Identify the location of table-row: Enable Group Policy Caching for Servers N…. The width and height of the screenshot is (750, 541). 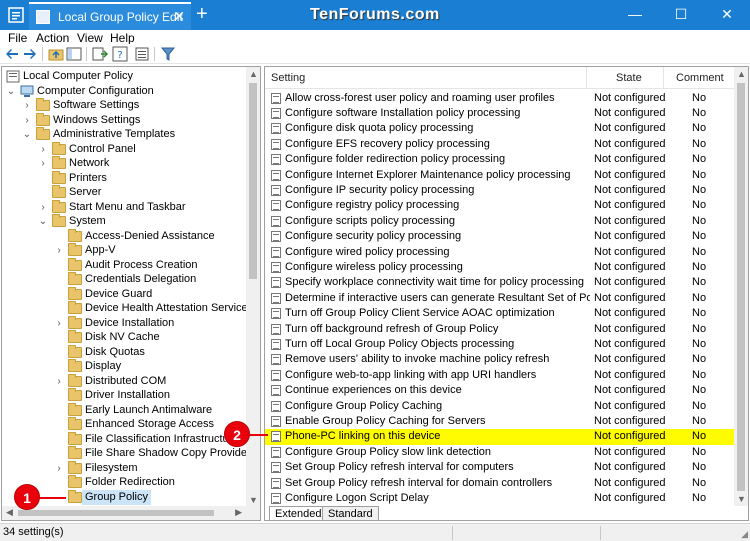
(500, 421).